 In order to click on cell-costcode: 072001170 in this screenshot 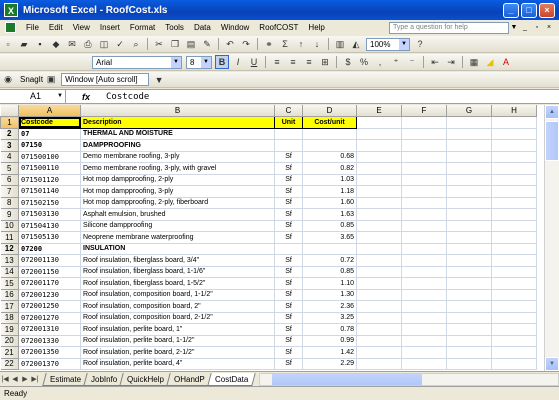, I will do `click(49, 283)`.